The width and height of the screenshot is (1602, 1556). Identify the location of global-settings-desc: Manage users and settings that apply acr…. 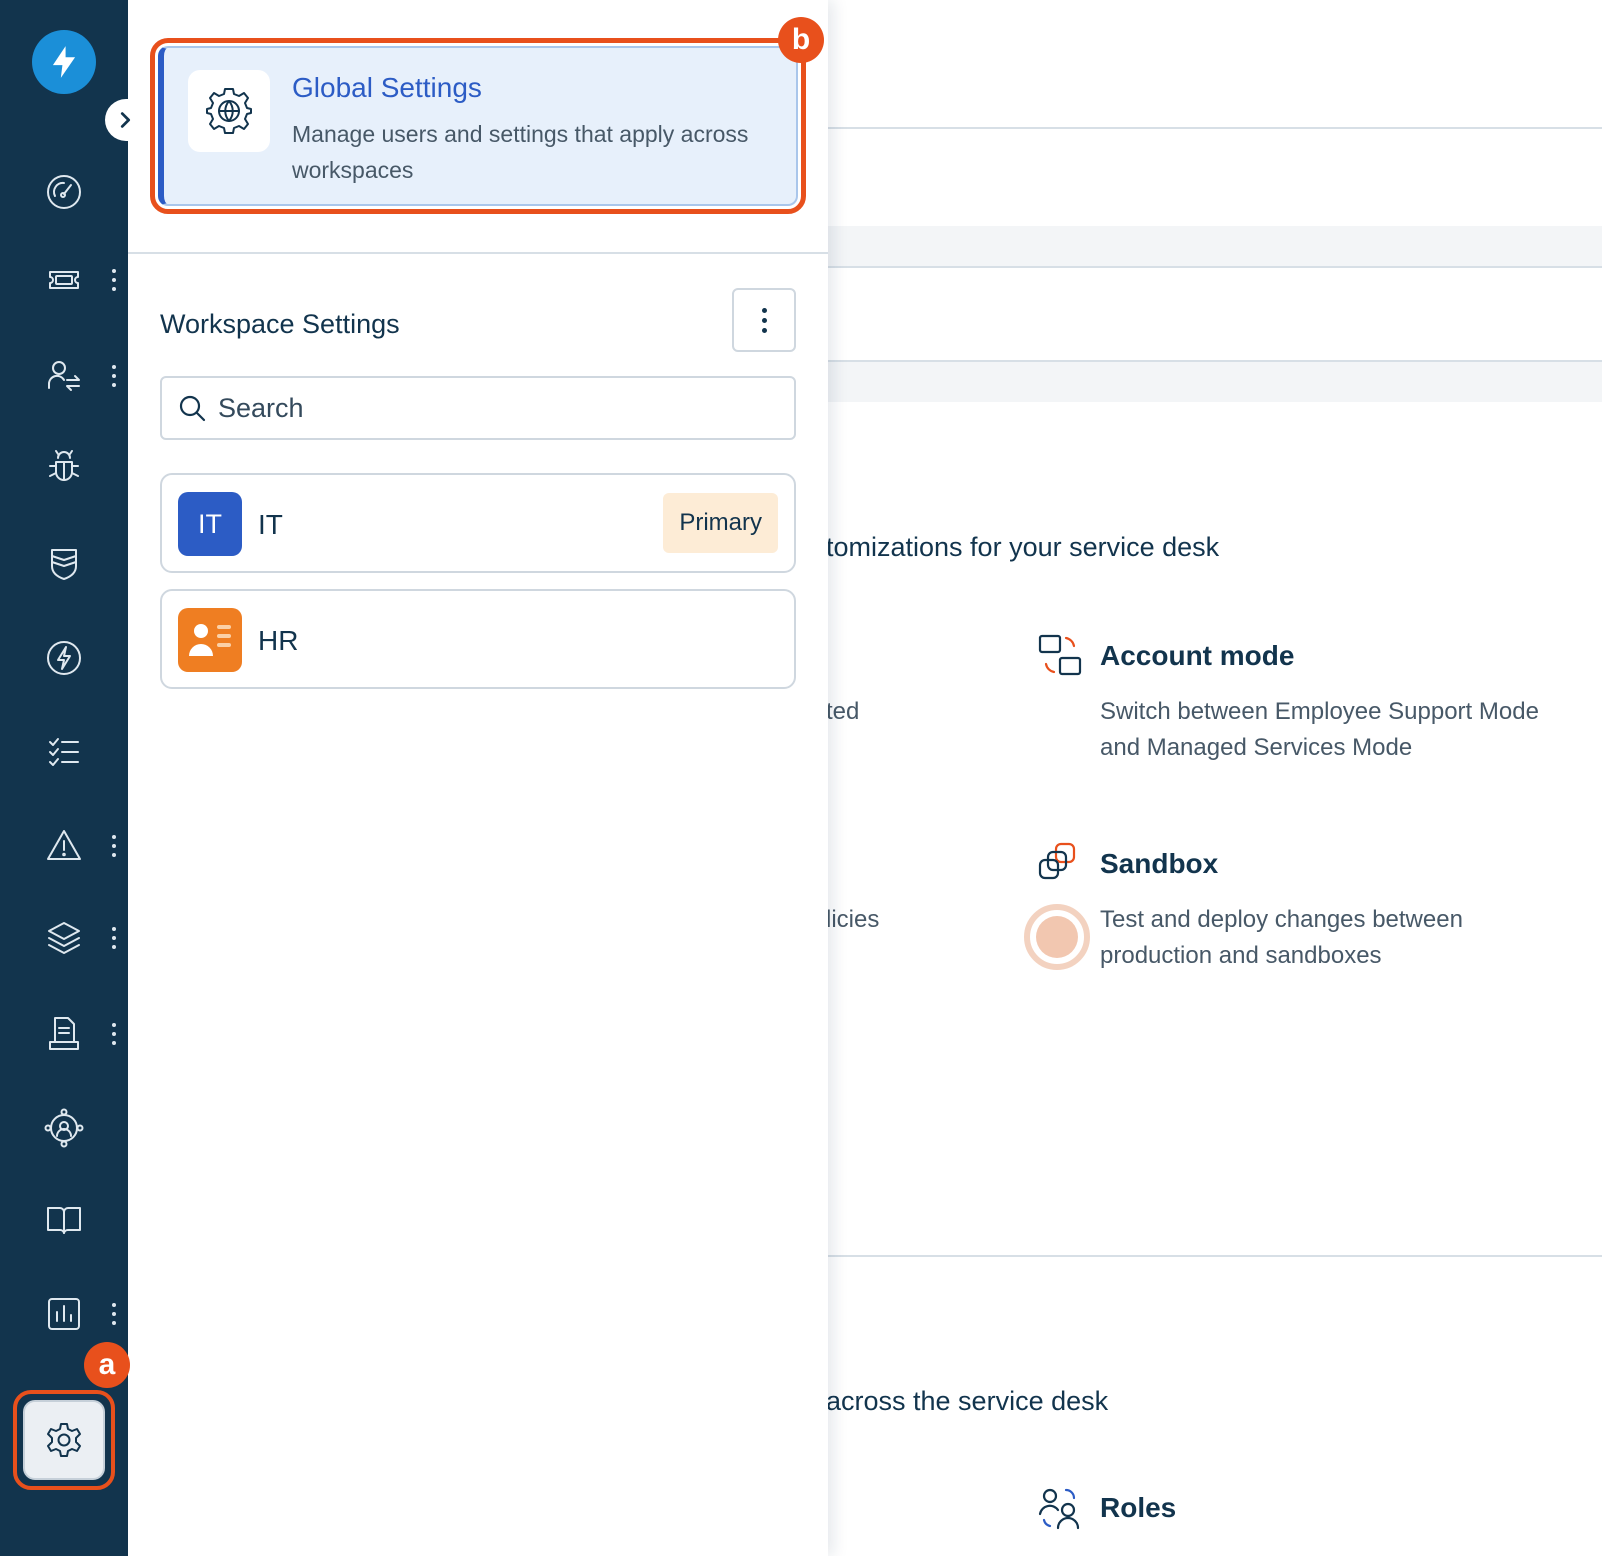
(520, 152).